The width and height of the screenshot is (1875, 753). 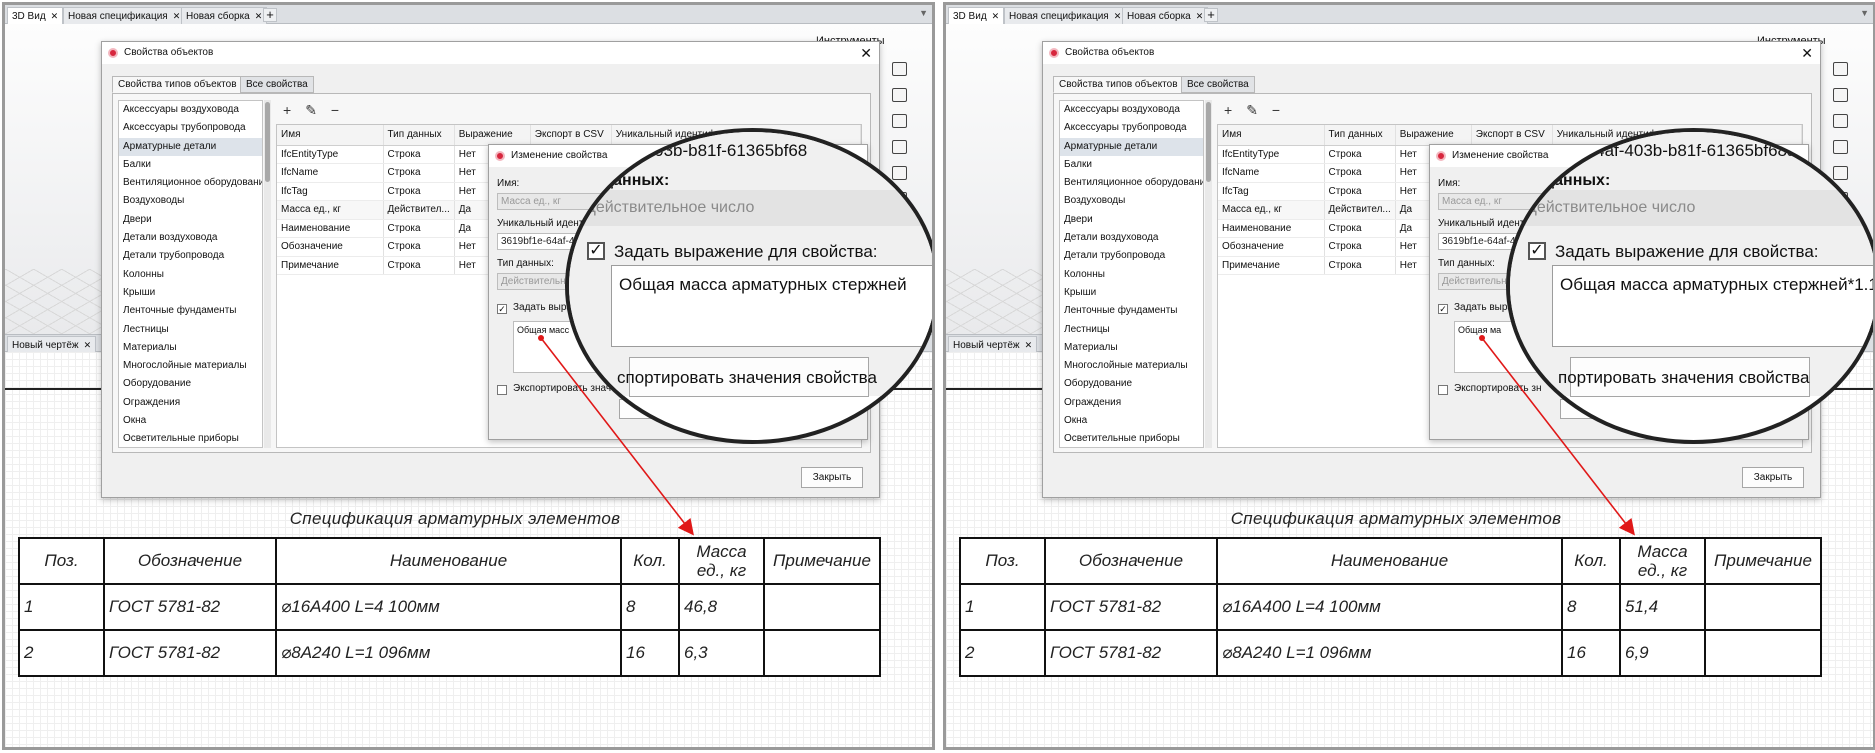 What do you see at coordinates (1002, 607) in the screenshot?
I see `cell-pos: 1` at bounding box center [1002, 607].